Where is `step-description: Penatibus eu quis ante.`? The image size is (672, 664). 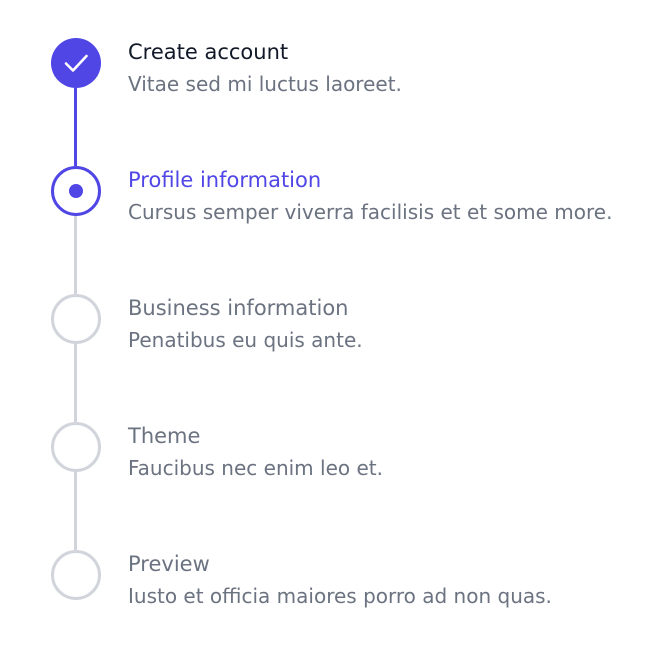 step-description: Penatibus eu quis ante. is located at coordinates (245, 340).